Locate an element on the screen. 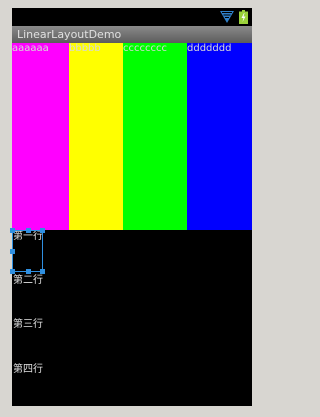 This screenshot has height=417, width=320. stripe-b-label: bbbbb is located at coordinates (85, 48).